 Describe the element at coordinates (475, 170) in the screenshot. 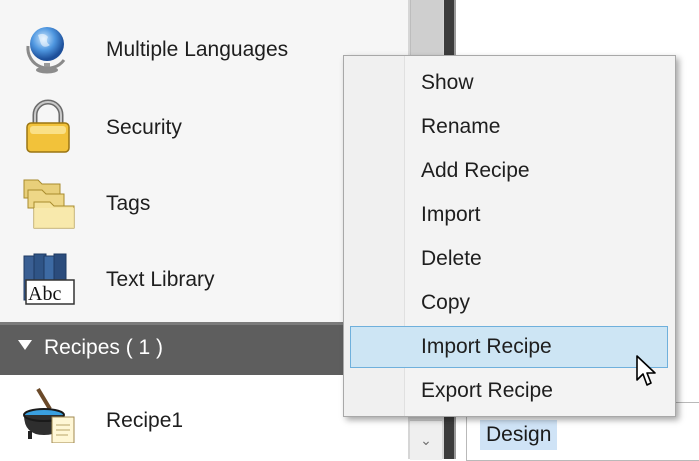

I see `menu-item-label: Add Recipe` at that location.